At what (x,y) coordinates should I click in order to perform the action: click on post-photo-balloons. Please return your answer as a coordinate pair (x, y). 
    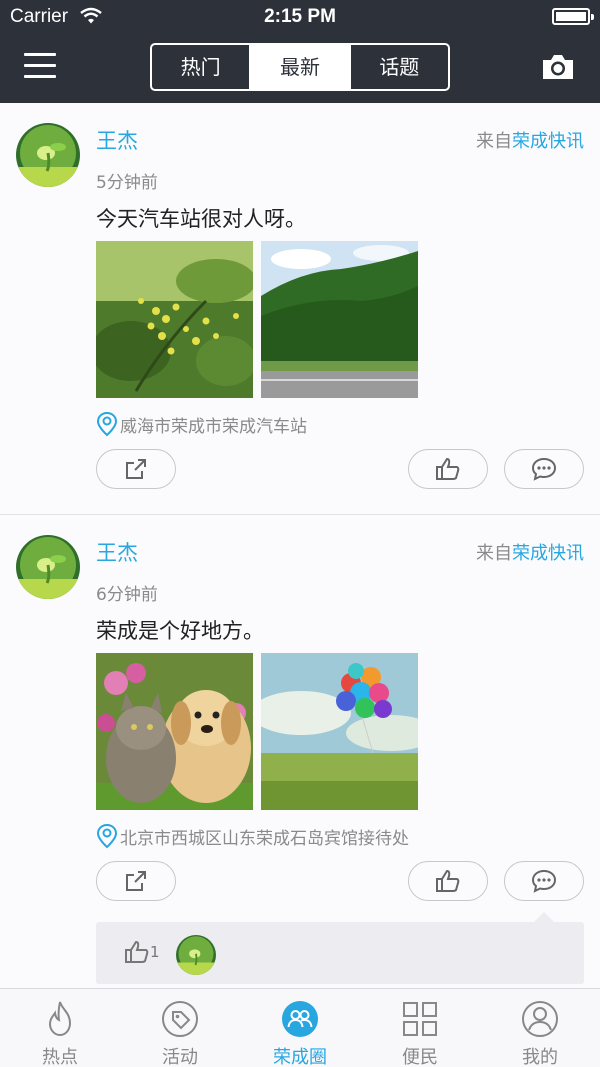
    Looking at the image, I should click on (339, 731).